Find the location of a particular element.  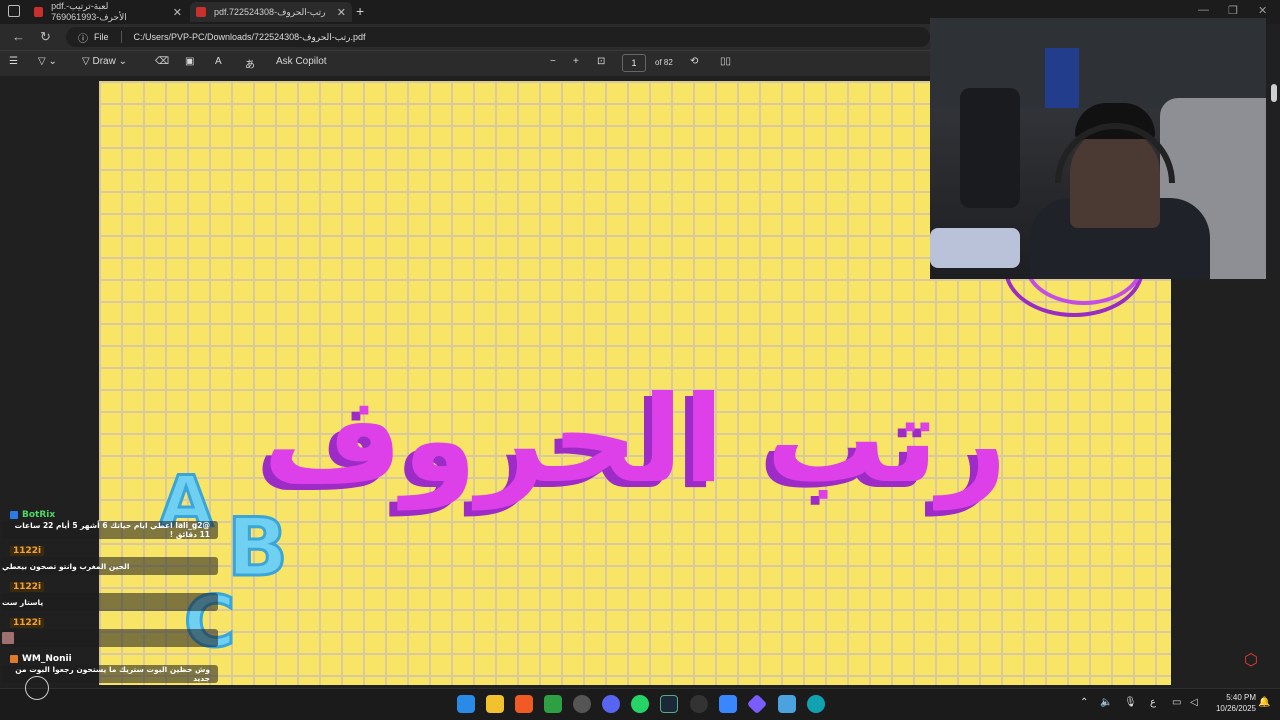

wall-banner is located at coordinates (1062, 78).